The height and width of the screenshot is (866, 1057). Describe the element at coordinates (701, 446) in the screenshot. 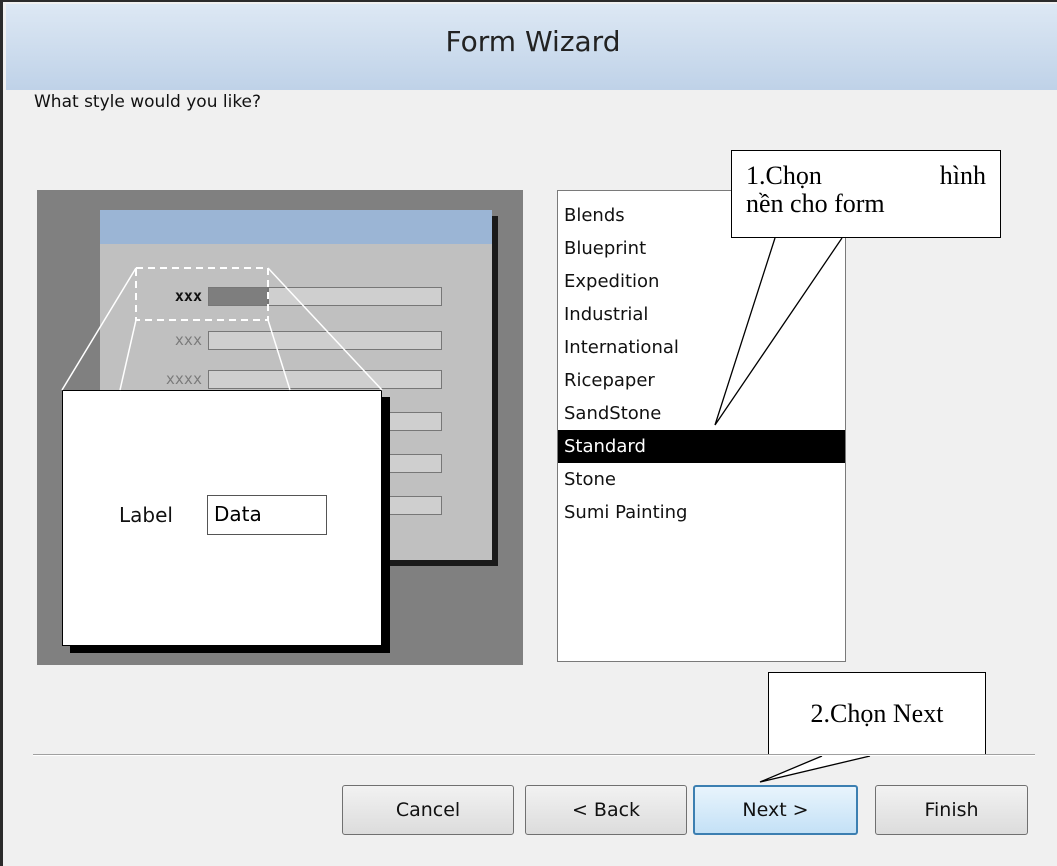

I see `style-item-standard: Standard` at that location.